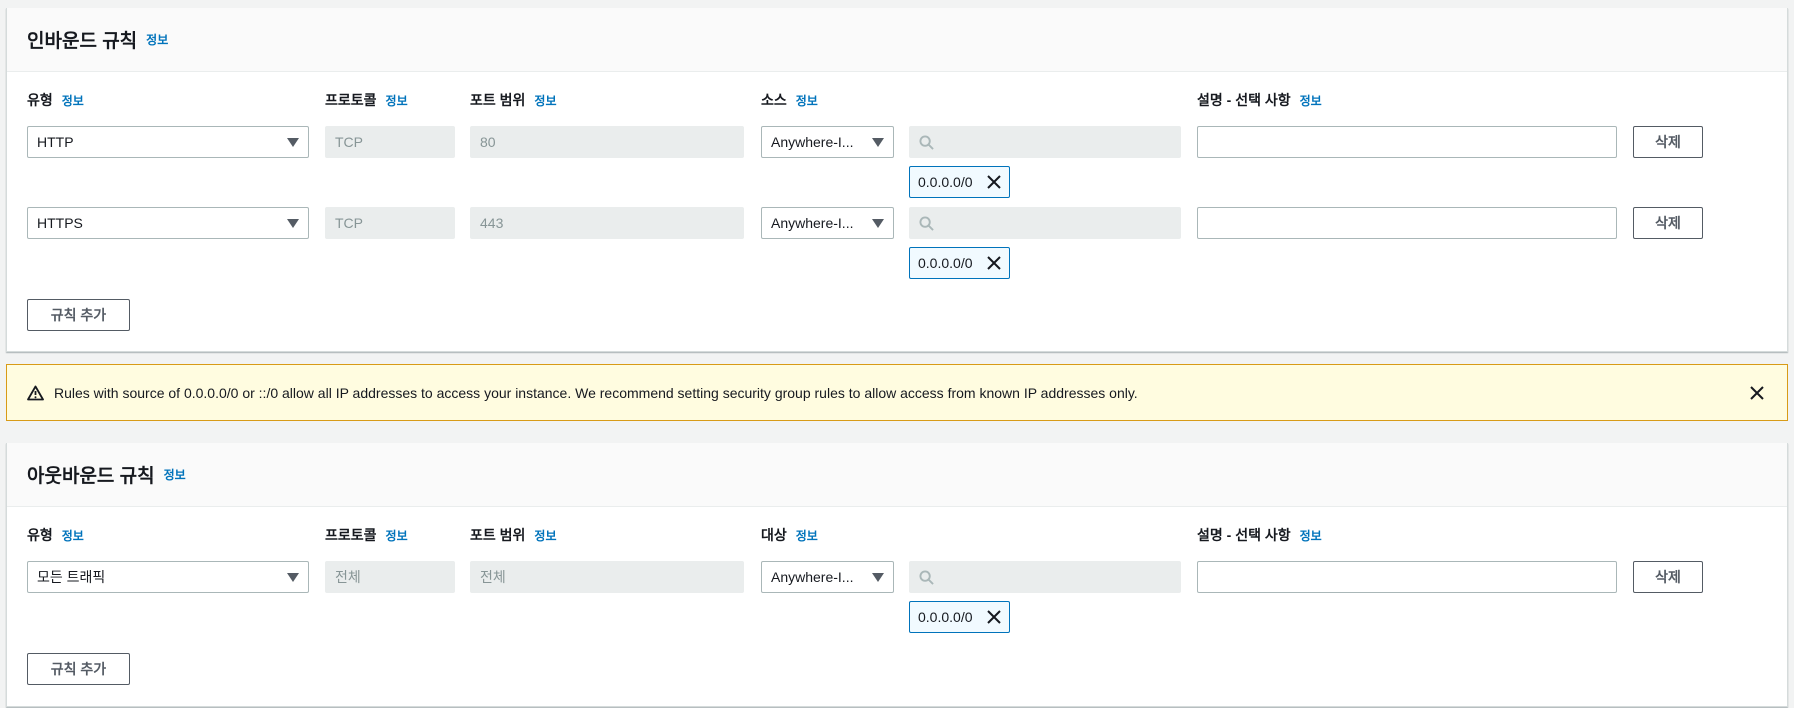  Describe the element at coordinates (35, 392) in the screenshot. I see `warning-icon` at that location.